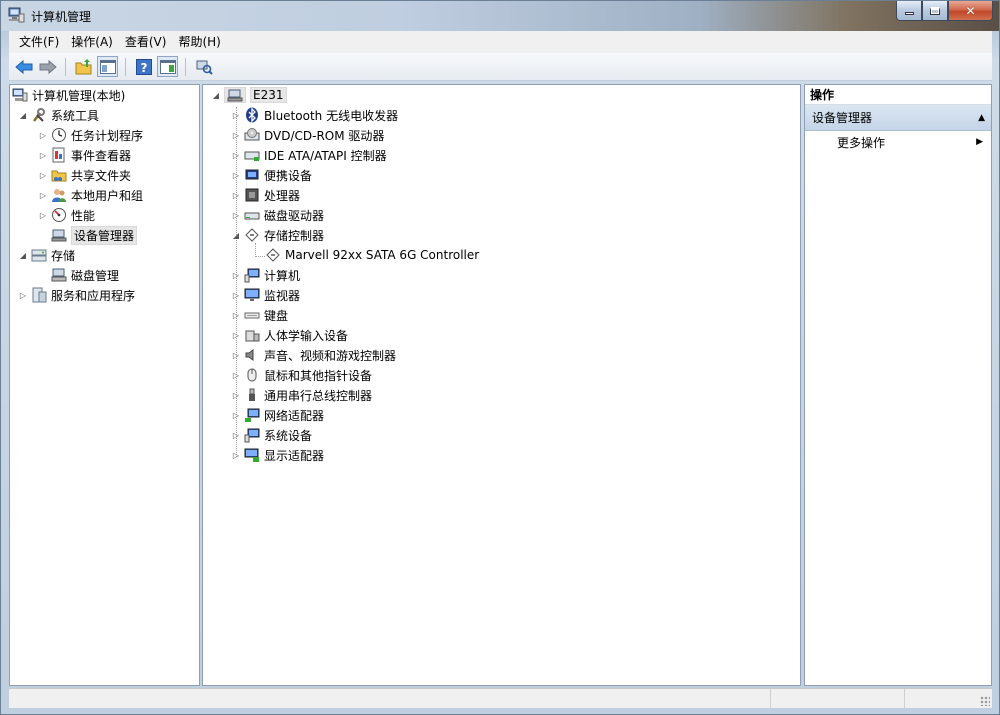 The height and width of the screenshot is (715, 1000). I want to click on device-category-computer: ▷ 计算机, so click(265, 275).